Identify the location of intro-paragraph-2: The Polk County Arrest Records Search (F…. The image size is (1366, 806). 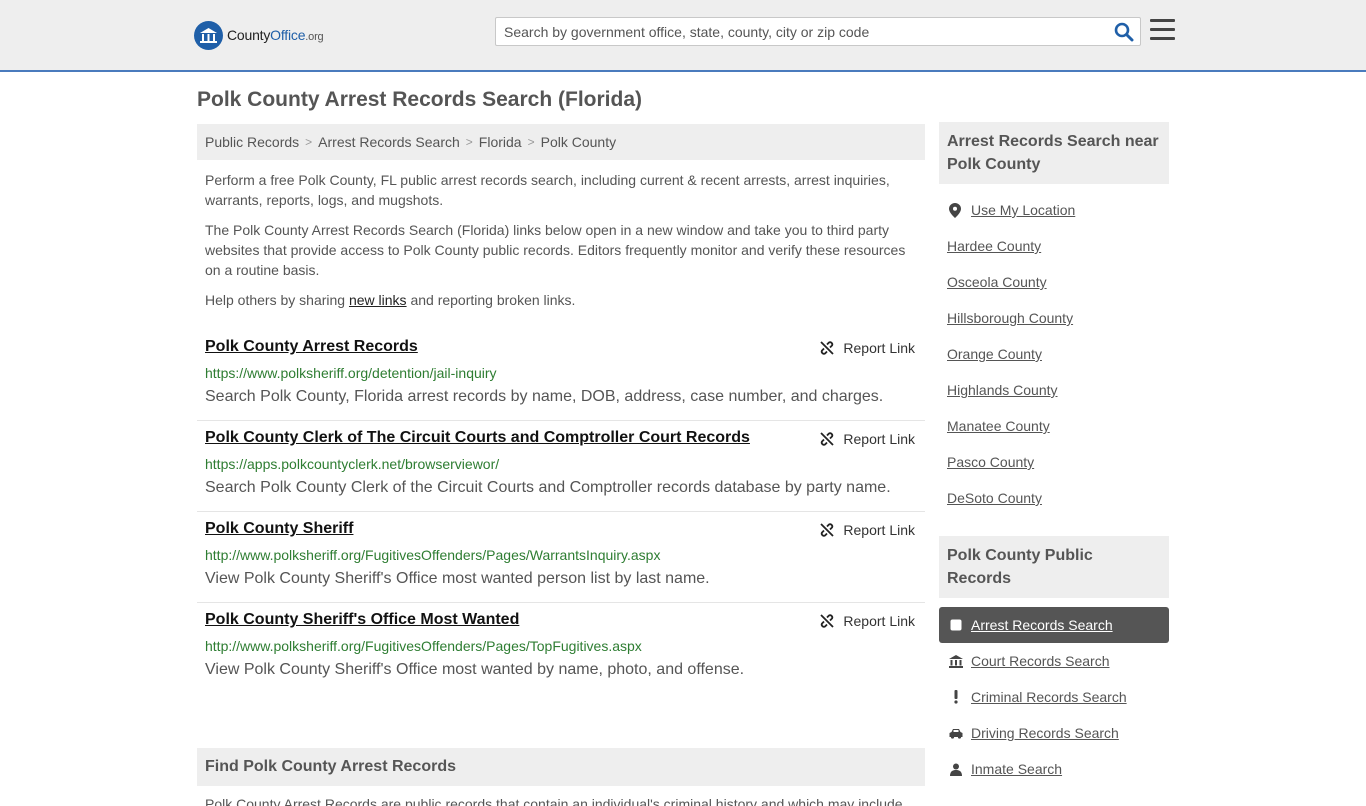
(555, 250).